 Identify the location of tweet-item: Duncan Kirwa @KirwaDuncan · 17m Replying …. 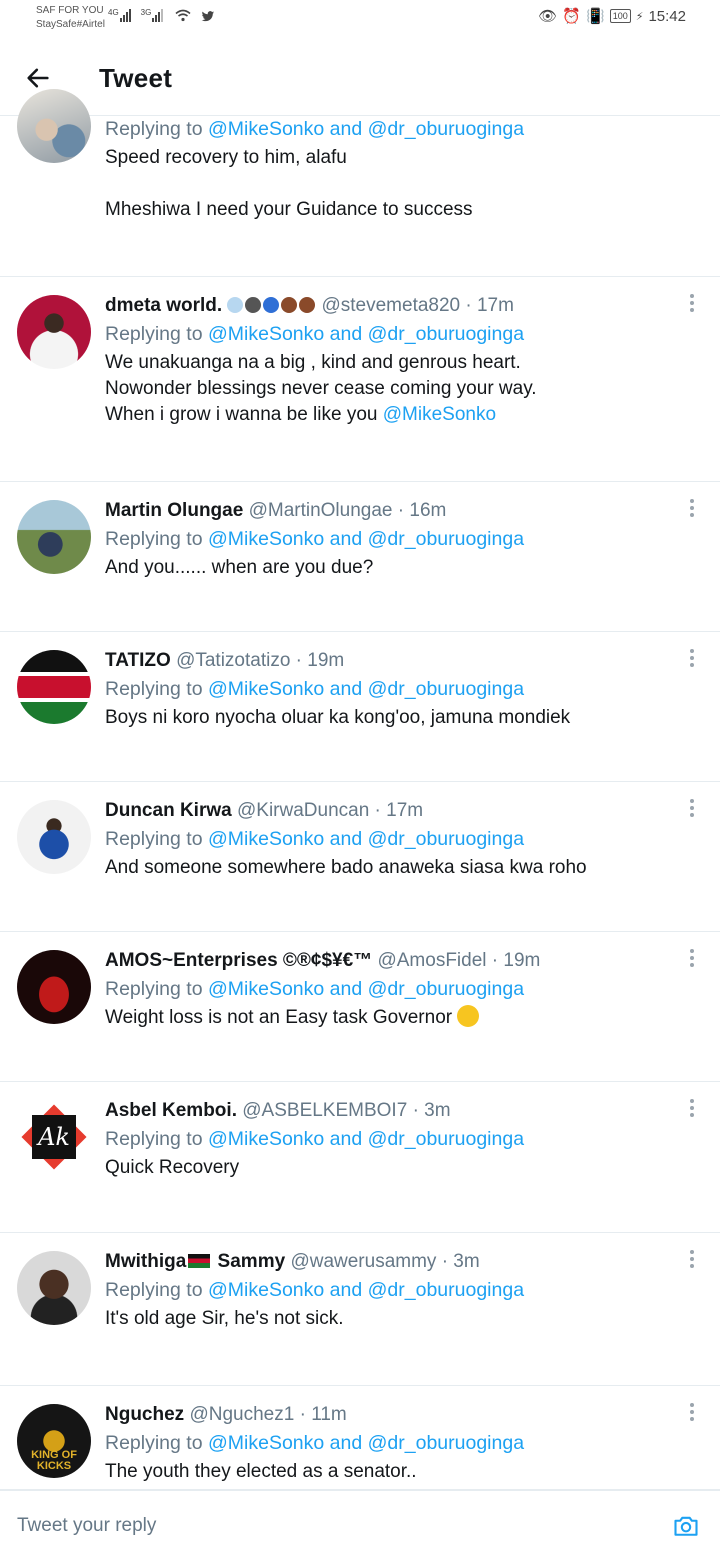
(360, 857).